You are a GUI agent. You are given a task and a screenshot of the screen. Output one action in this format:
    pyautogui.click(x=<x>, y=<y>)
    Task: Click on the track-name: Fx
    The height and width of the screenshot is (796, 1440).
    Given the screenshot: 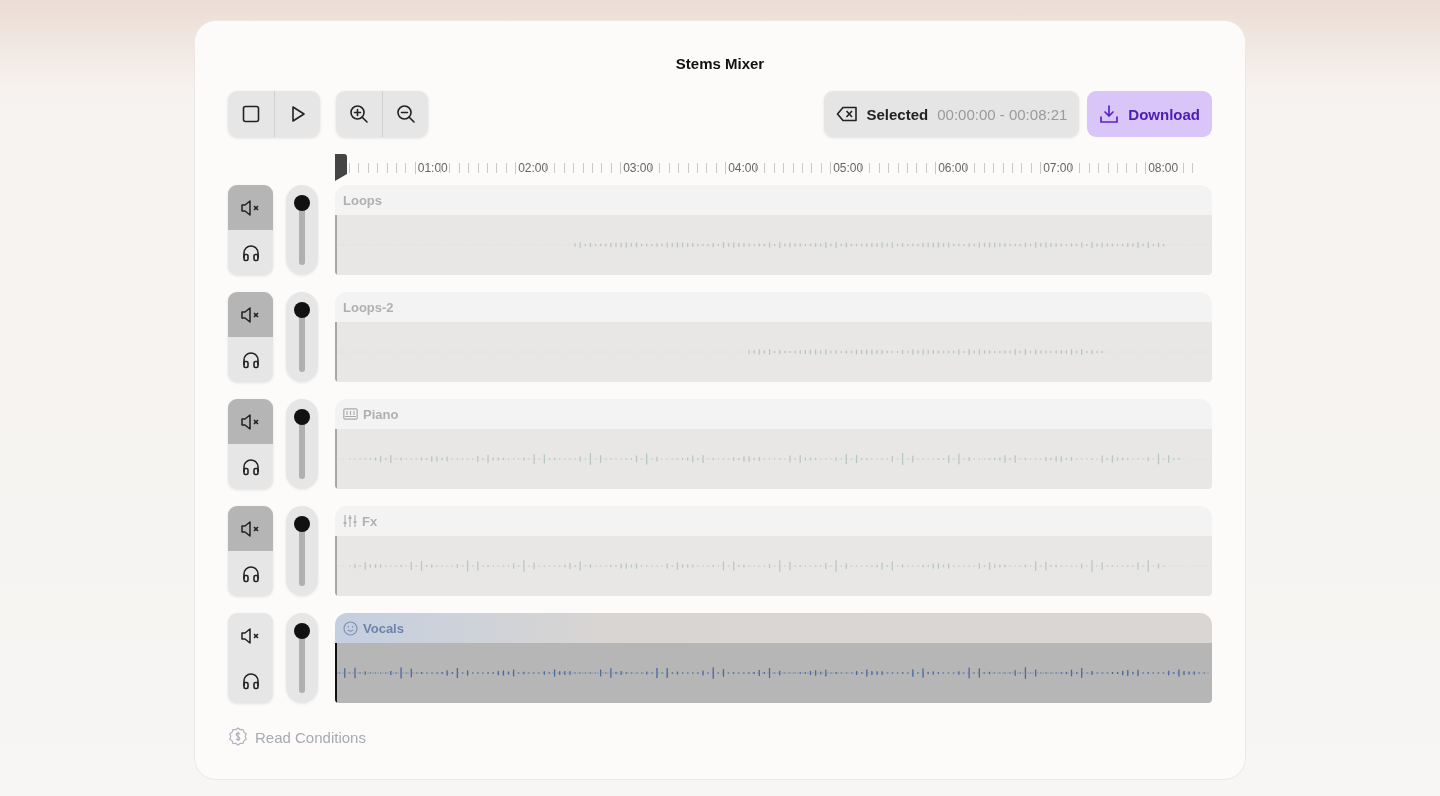 What is the action you would take?
    pyautogui.click(x=370, y=521)
    